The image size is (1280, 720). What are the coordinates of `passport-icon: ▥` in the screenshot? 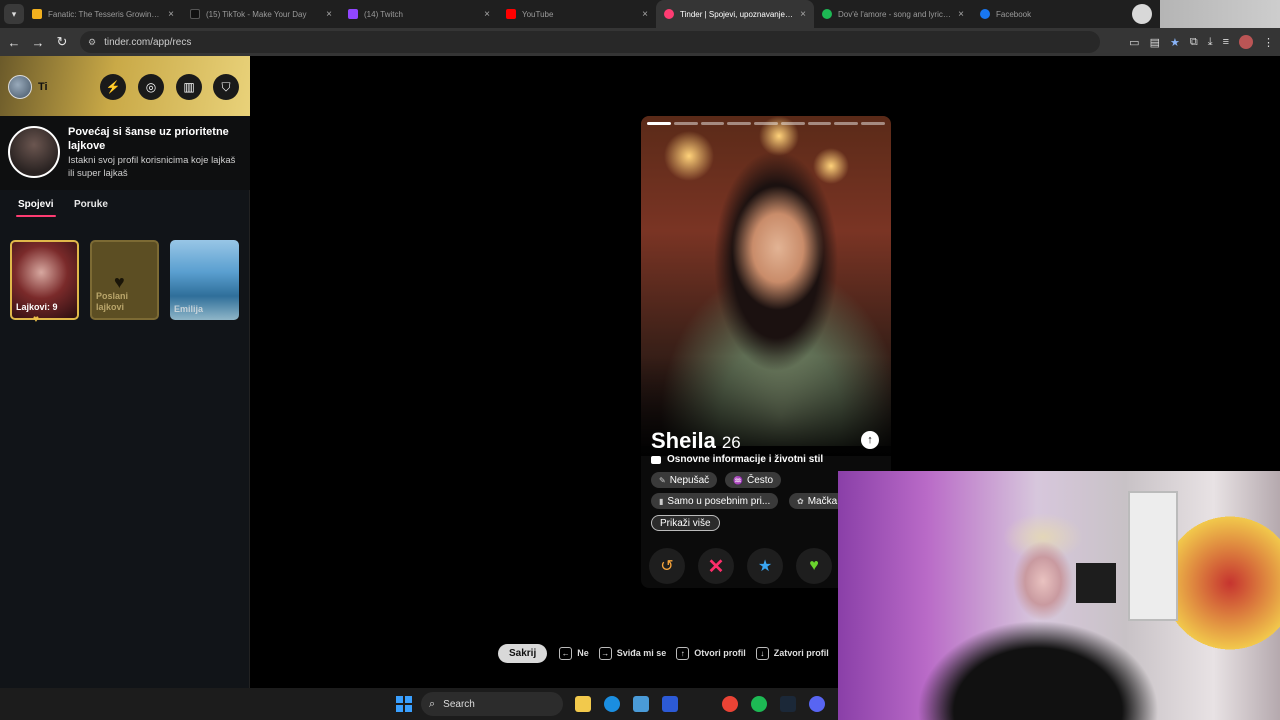 It's located at (189, 87).